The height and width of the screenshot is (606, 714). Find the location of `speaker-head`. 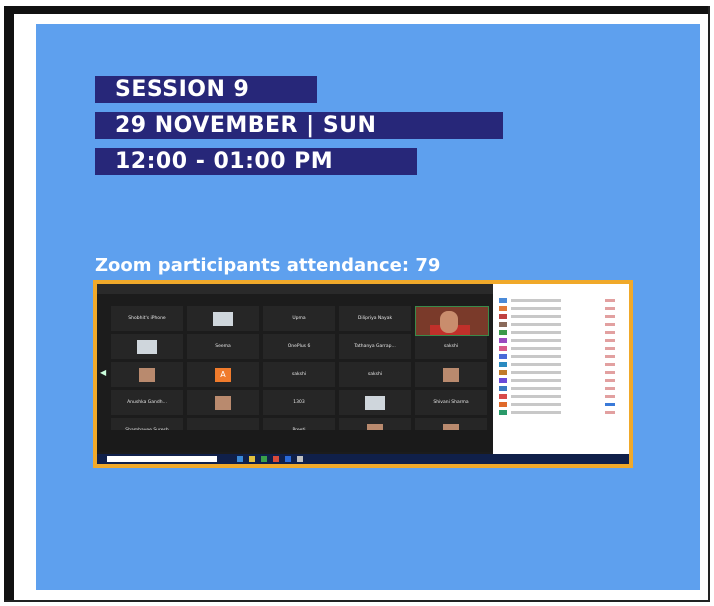

speaker-head is located at coordinates (449, 322).